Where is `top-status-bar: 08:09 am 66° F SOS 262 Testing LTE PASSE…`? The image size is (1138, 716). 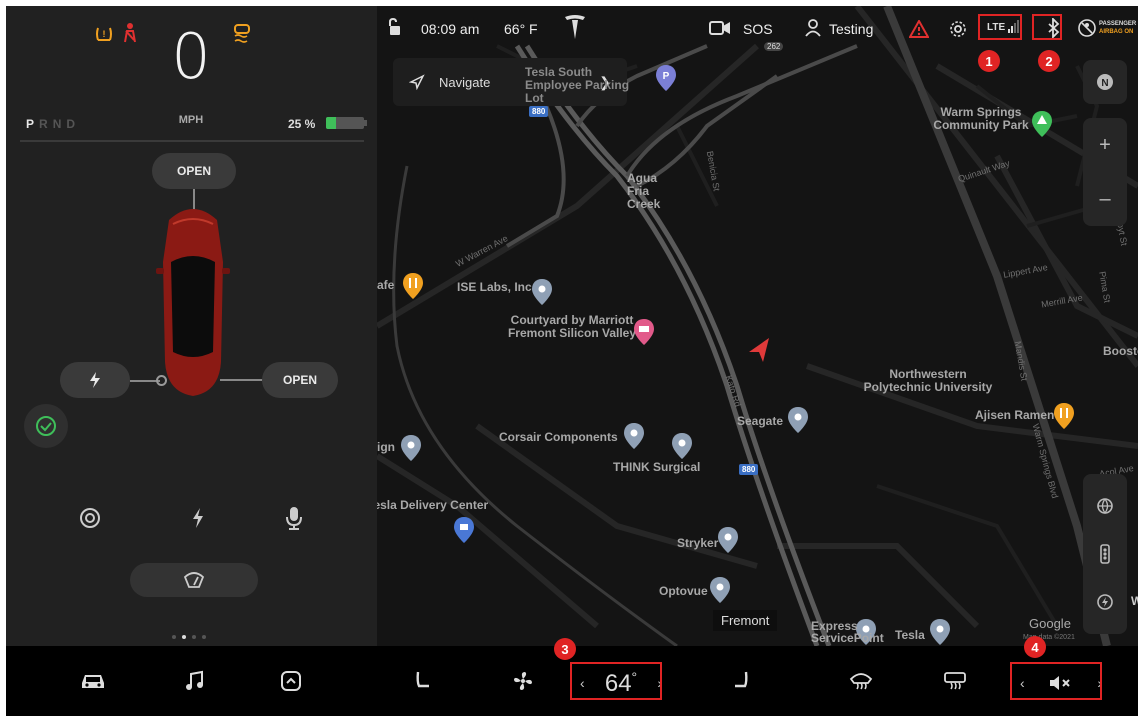
top-status-bar: 08:09 am 66° F SOS 262 Testing LTE PASSE… is located at coordinates (757, 28).